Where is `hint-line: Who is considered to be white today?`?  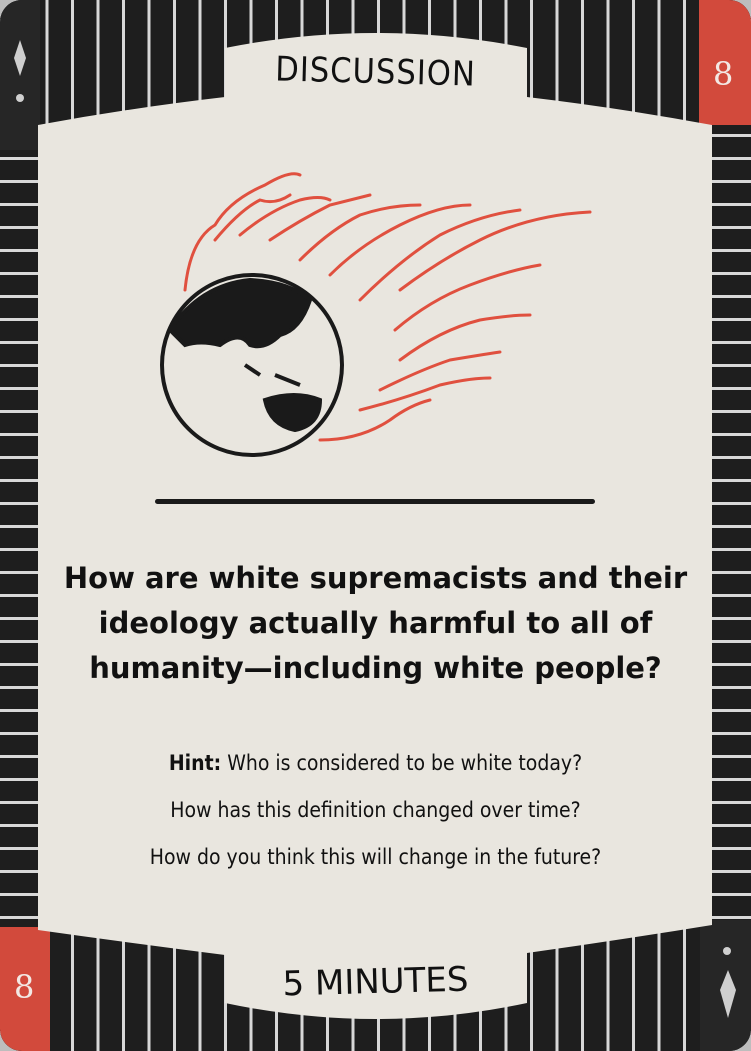 hint-line: Who is considered to be white today? is located at coordinates (402, 763).